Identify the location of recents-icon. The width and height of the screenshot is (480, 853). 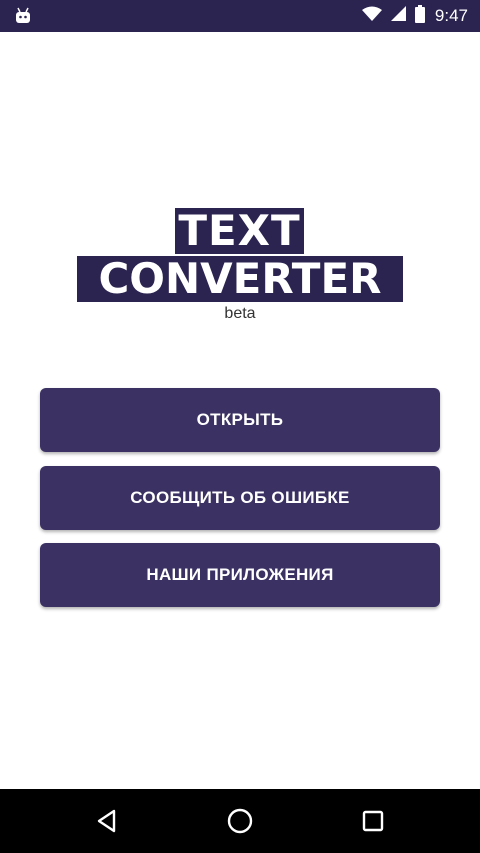
(373, 821).